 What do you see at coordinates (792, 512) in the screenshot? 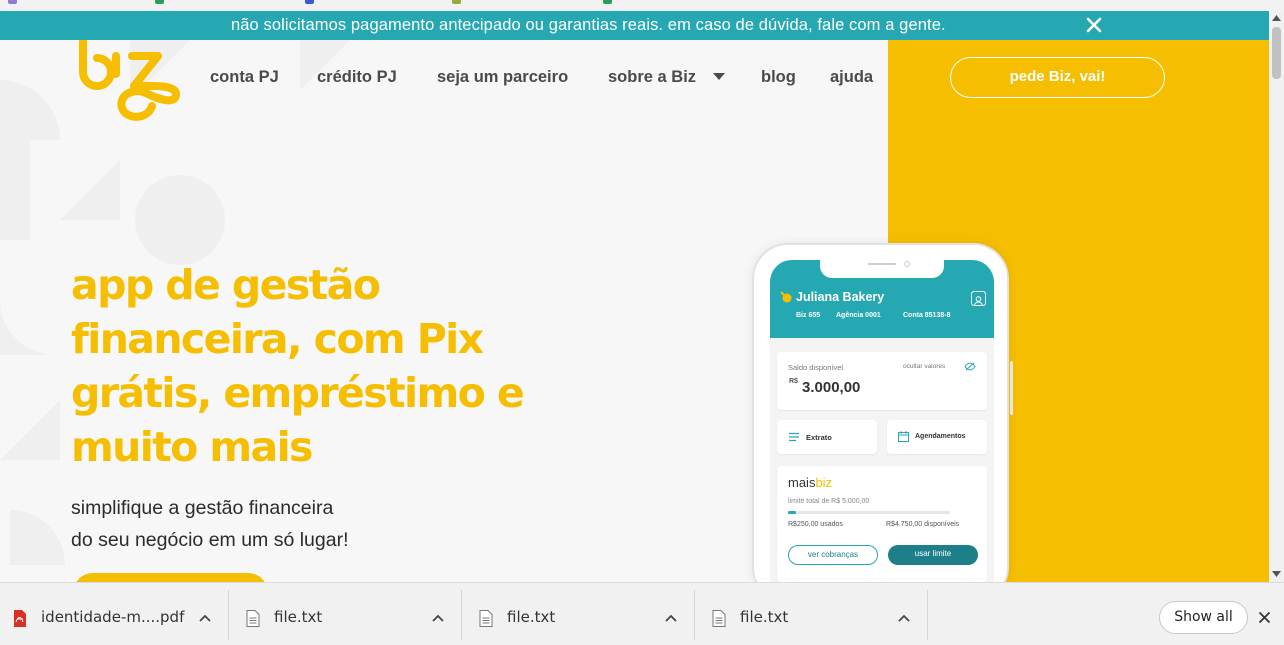
I see `limit-progress-fill` at bounding box center [792, 512].